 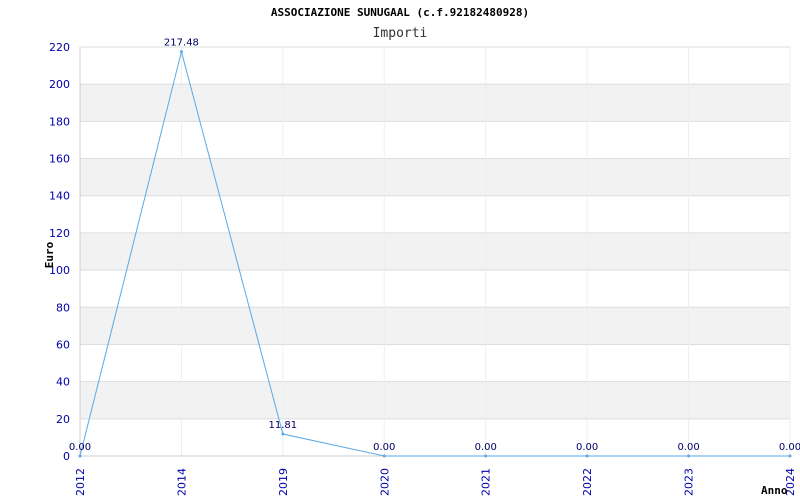 What do you see at coordinates (400, 12) in the screenshot?
I see `chart-title: ASSOCIAZIONE SUNUGAAL (c.f.92182480928)` at bounding box center [400, 12].